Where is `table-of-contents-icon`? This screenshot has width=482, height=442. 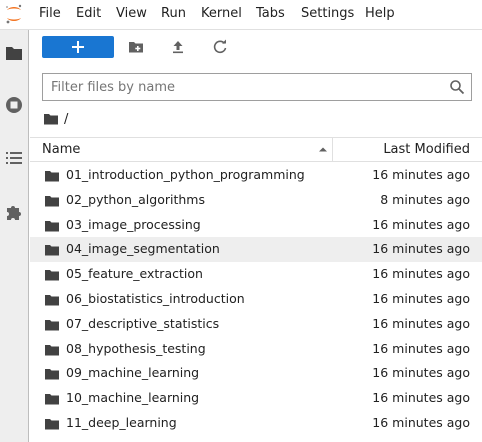 table-of-contents-icon is located at coordinates (14, 158).